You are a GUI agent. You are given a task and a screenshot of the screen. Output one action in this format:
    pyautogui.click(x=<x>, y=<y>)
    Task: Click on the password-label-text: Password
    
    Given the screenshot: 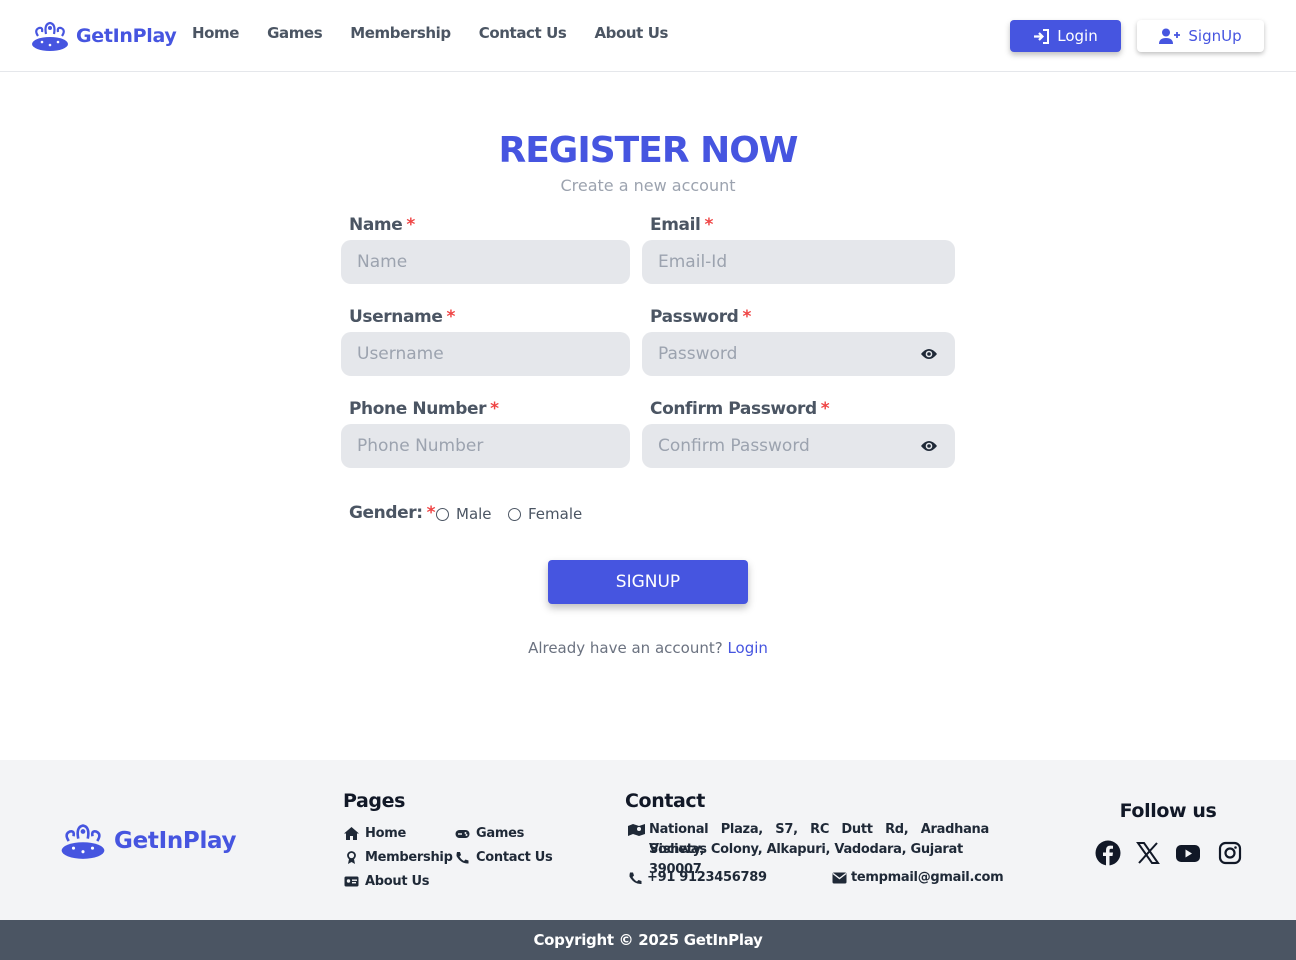 What is the action you would take?
    pyautogui.click(x=694, y=317)
    